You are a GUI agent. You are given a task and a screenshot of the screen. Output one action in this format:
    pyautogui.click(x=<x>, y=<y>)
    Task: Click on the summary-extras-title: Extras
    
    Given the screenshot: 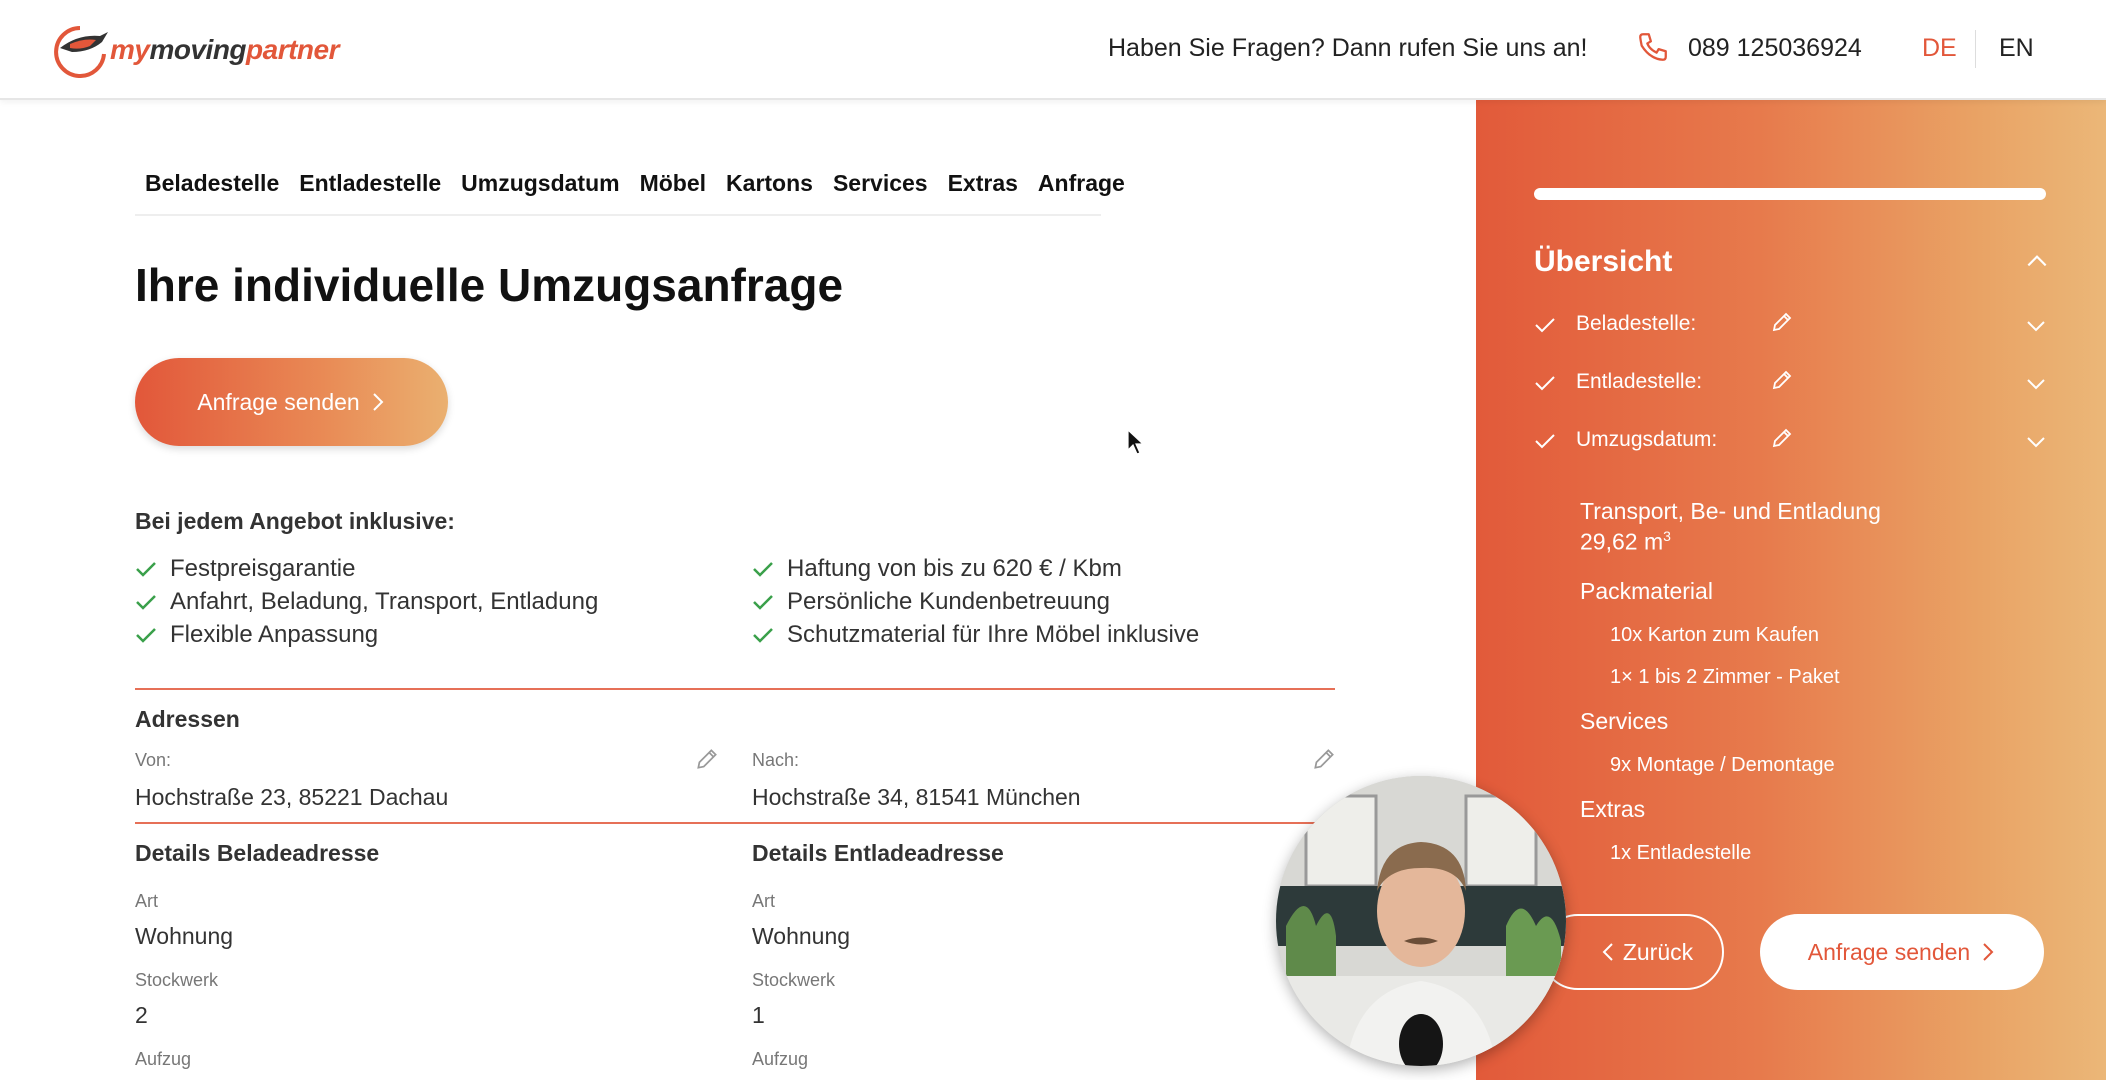 What is the action you would take?
    pyautogui.click(x=1613, y=809)
    